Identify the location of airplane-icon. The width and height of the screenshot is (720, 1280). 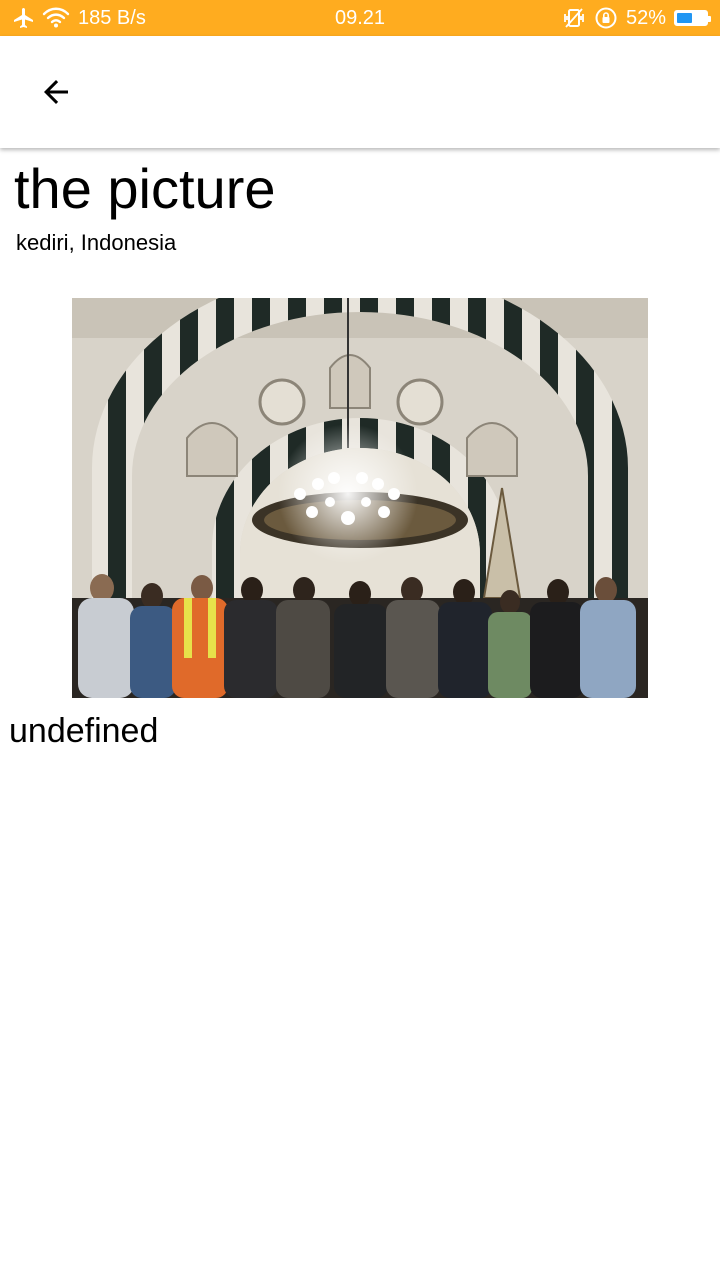
(24, 18).